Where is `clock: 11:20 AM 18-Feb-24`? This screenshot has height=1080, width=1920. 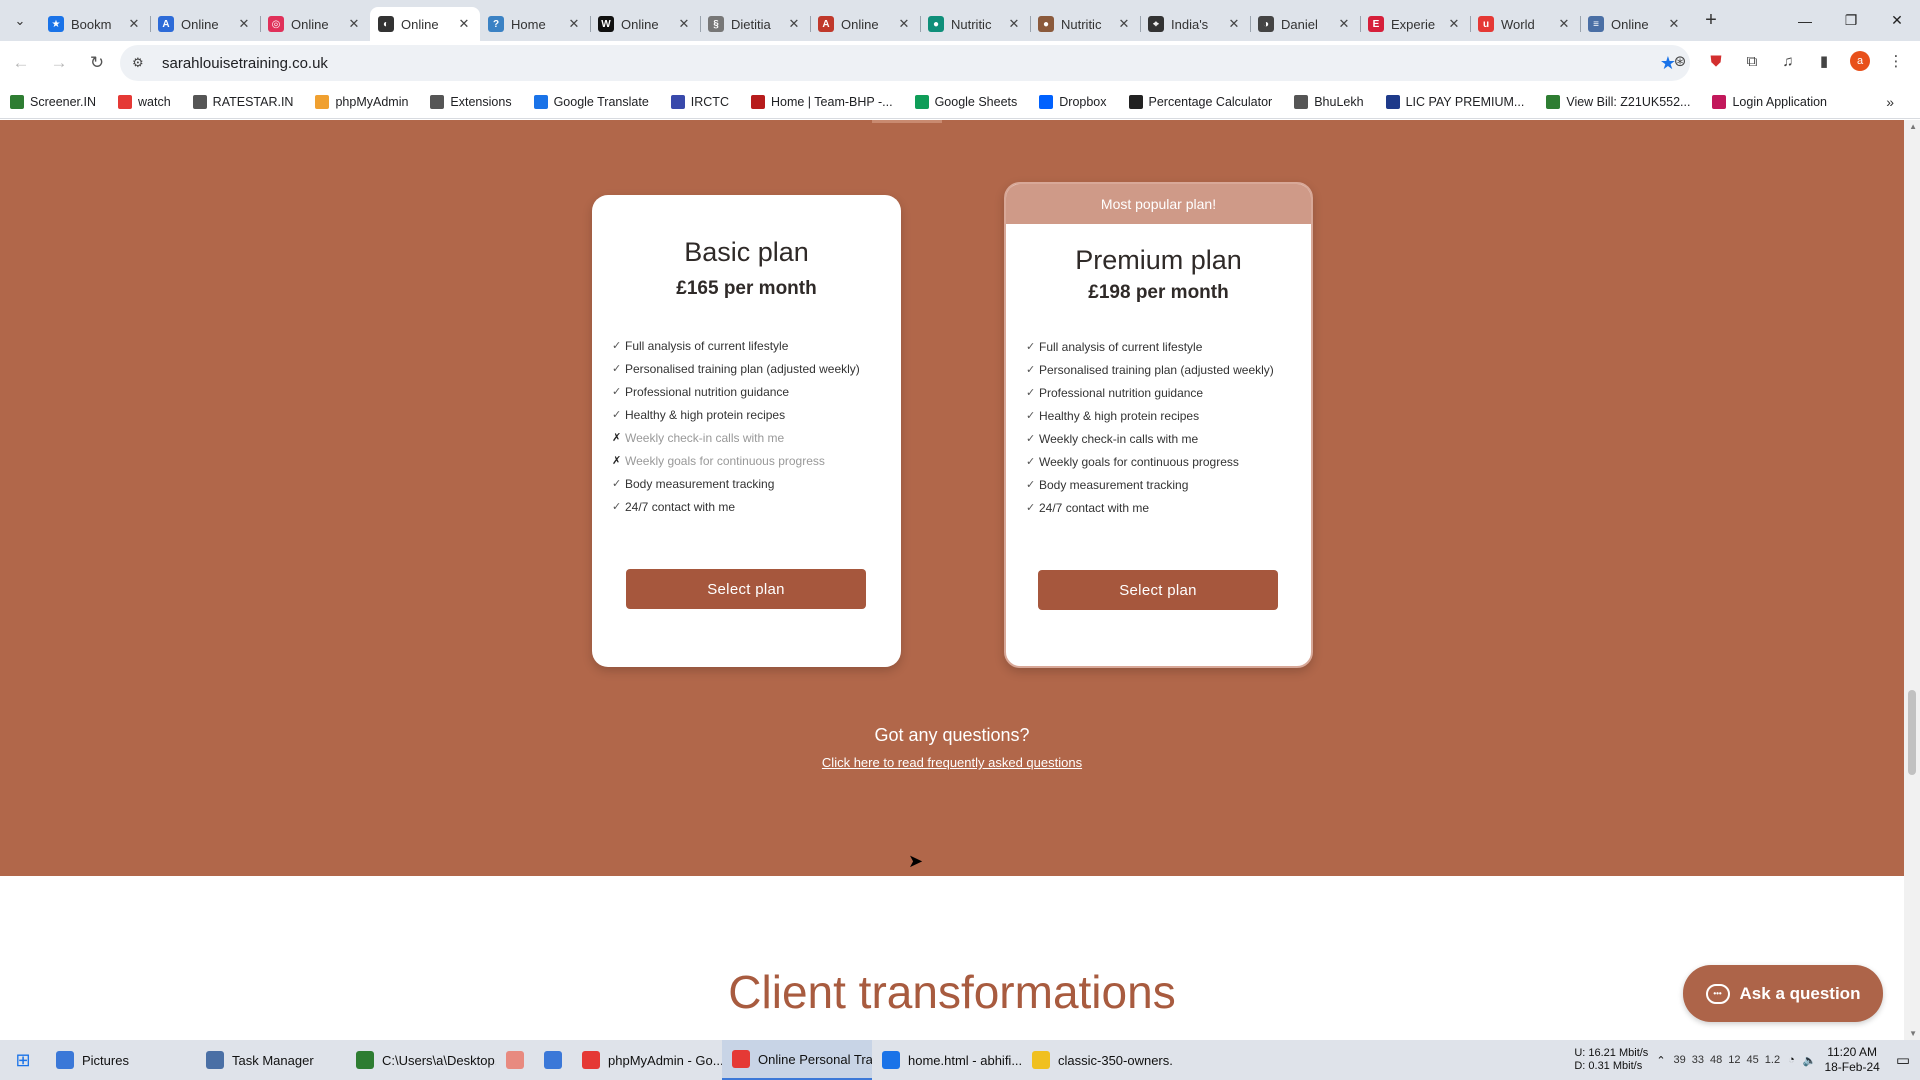 clock: 11:20 AM 18-Feb-24 is located at coordinates (1851, 1060).